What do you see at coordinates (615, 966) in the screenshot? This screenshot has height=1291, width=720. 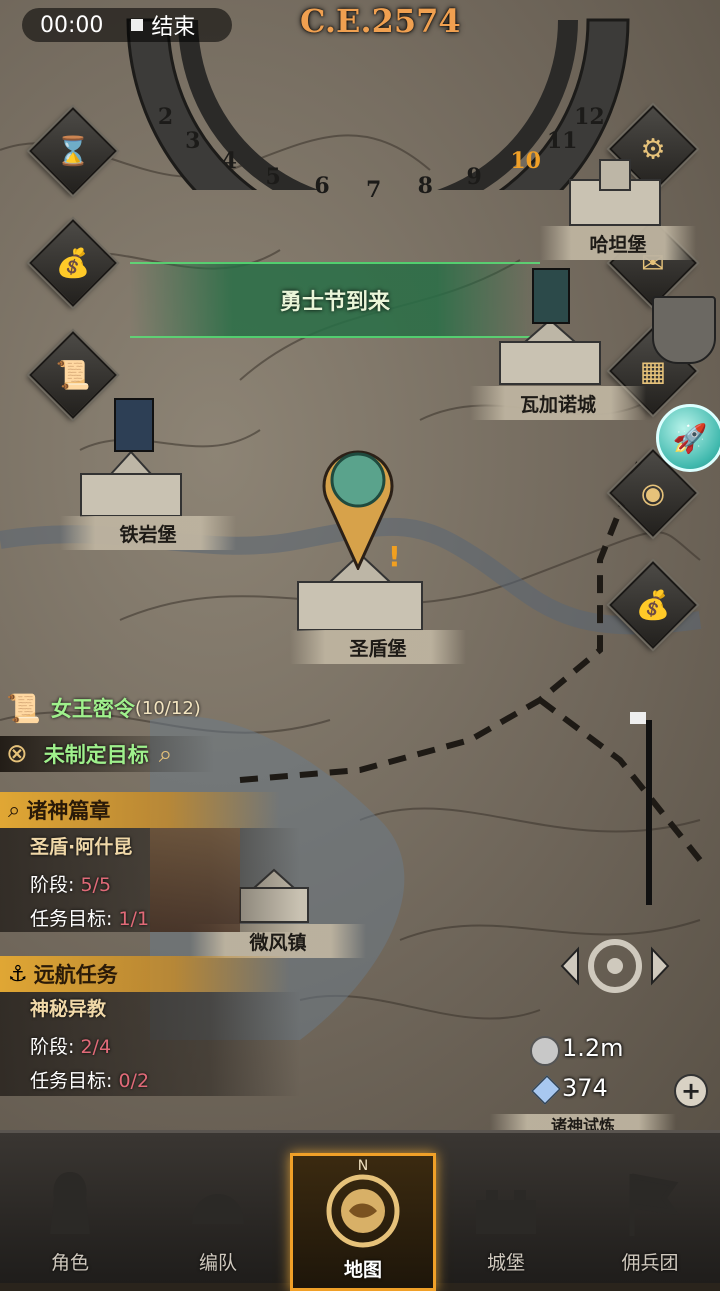 I see `locate-button` at bounding box center [615, 966].